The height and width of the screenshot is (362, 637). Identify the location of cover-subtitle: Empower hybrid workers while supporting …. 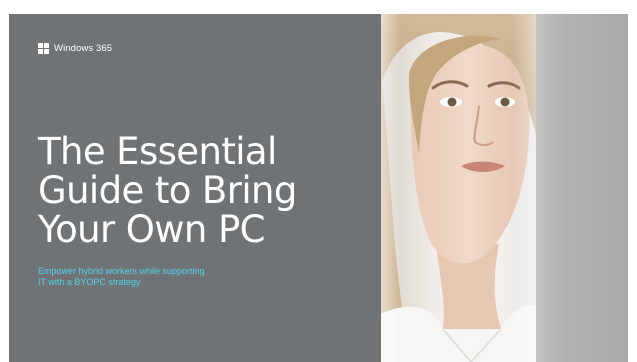
(148, 277).